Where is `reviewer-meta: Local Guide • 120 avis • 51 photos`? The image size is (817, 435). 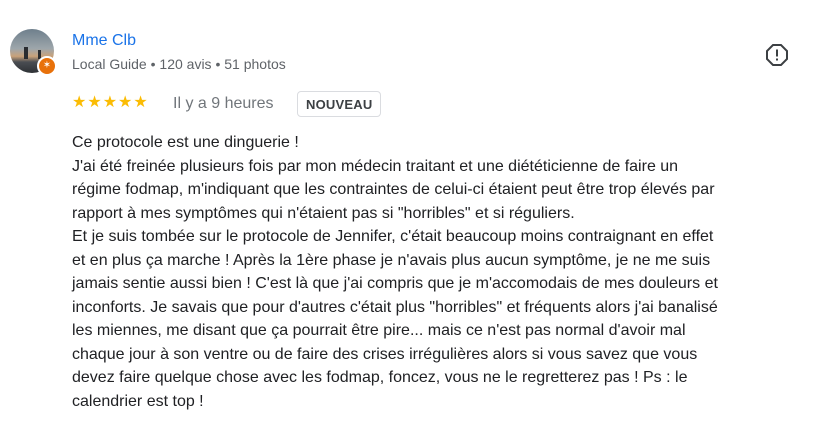 reviewer-meta: Local Guide • 120 avis • 51 photos is located at coordinates (179, 64).